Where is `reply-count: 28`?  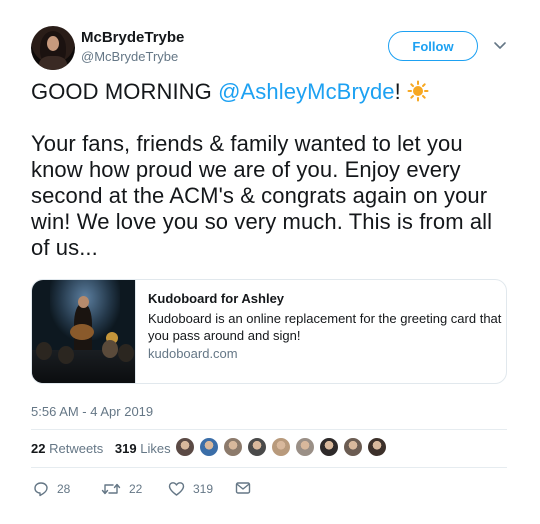
reply-count: 28 is located at coordinates (64, 489).